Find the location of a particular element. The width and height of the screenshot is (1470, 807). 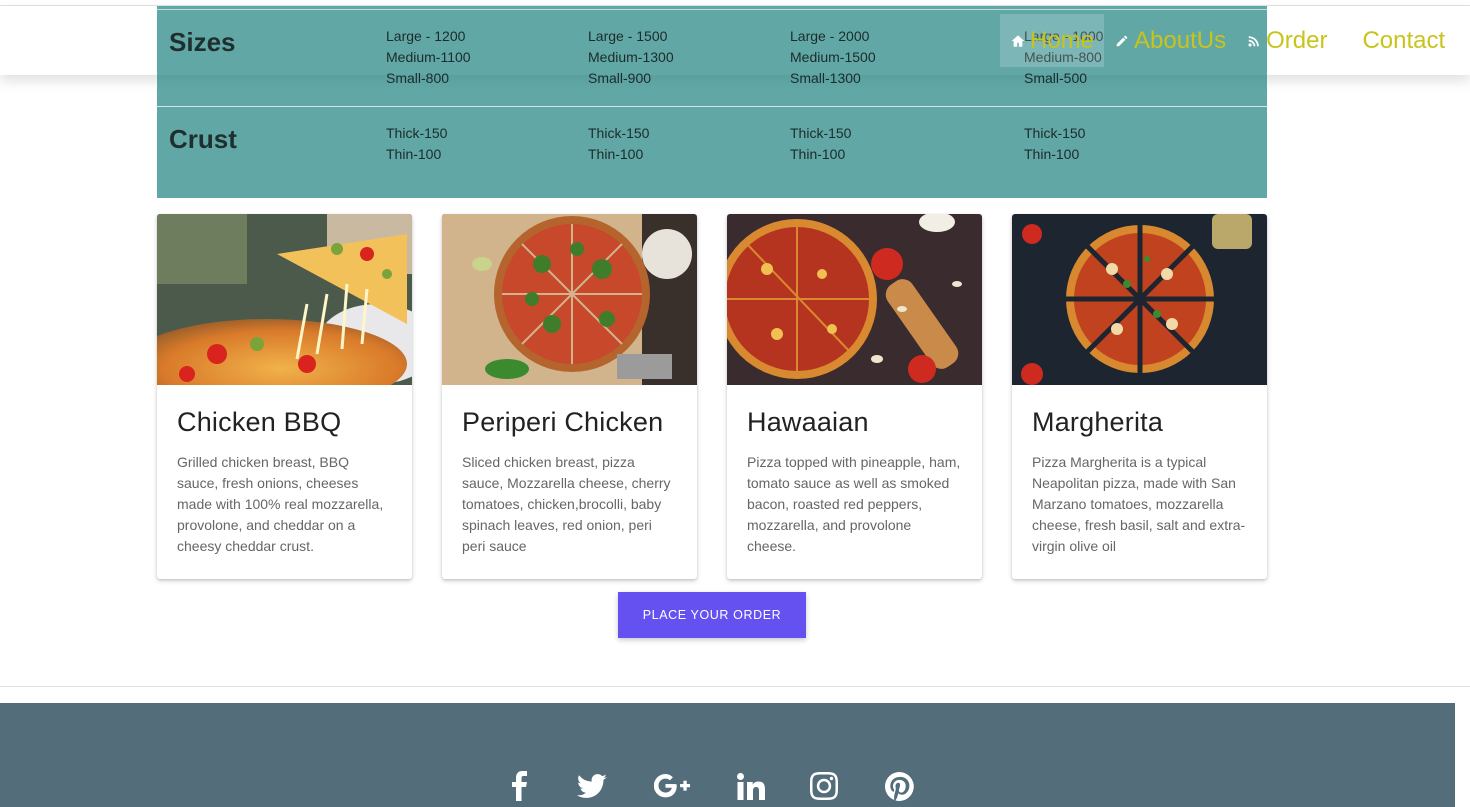

card-title: Chicken BBQ is located at coordinates (259, 422).